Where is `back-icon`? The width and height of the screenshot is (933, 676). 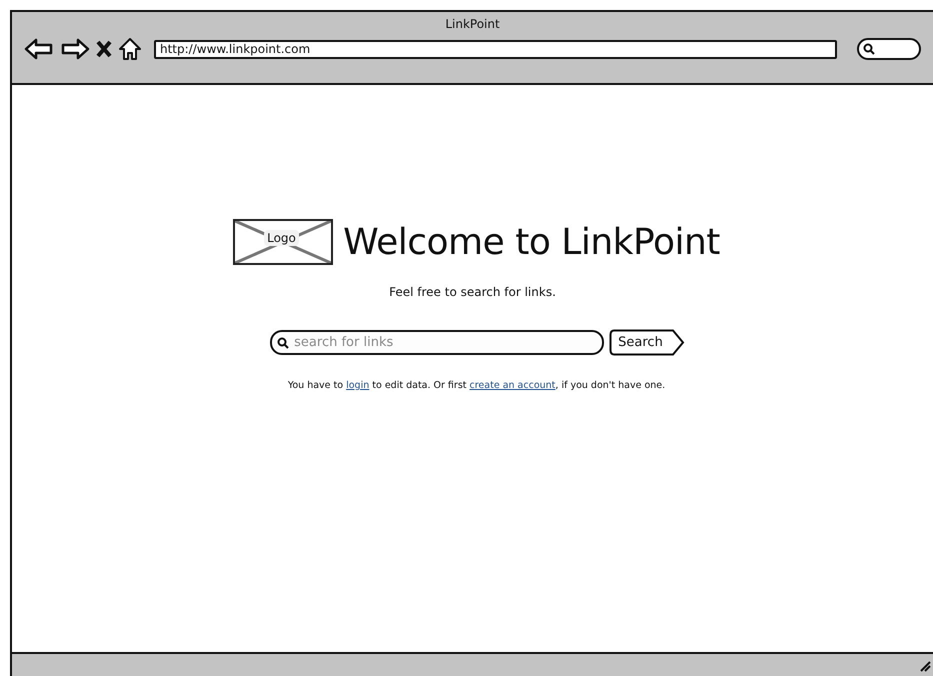 back-icon is located at coordinates (39, 49).